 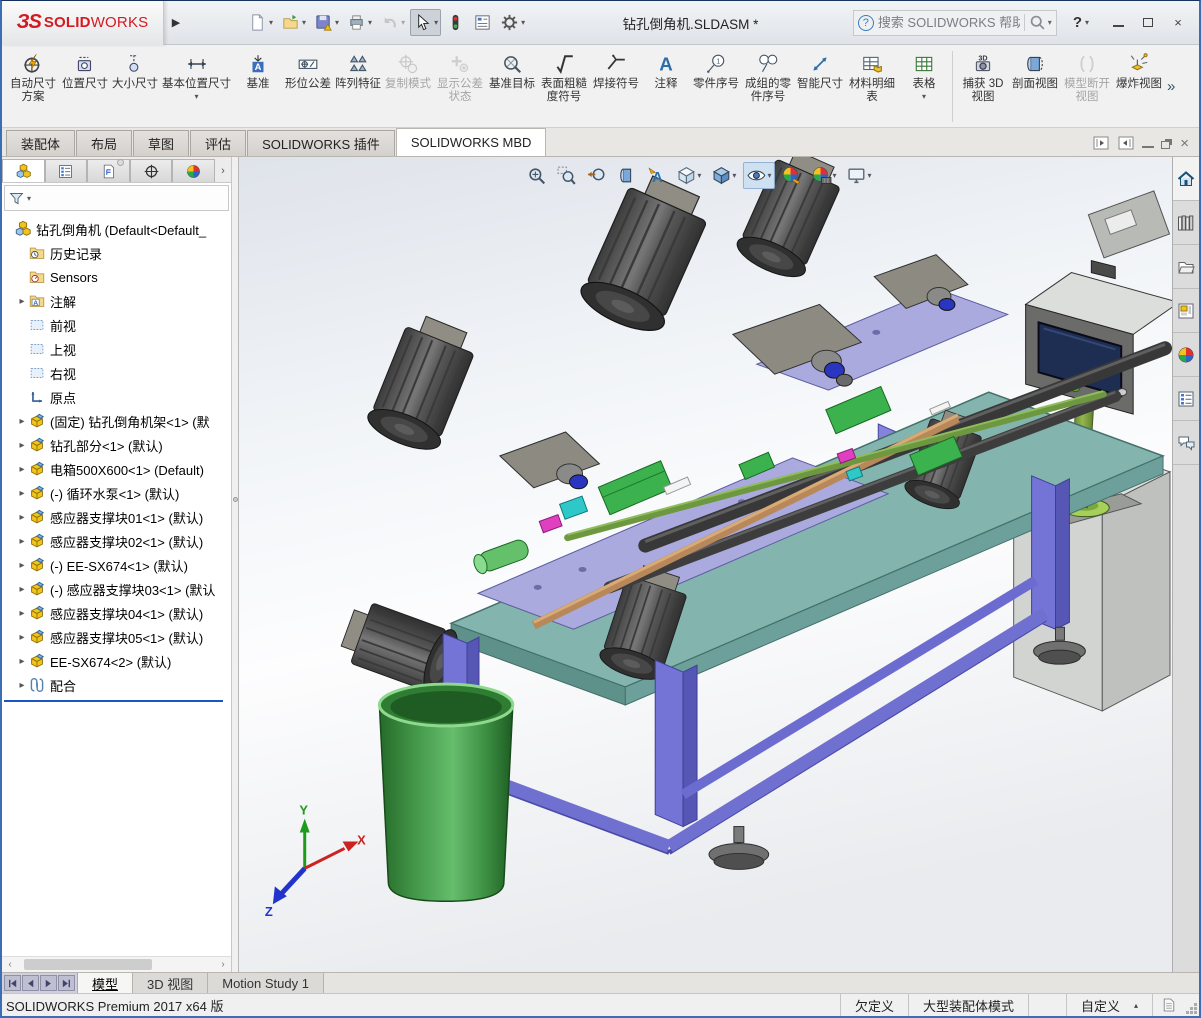 I want to click on scroll-left-icon: ‹, so click(x=10, y=965).